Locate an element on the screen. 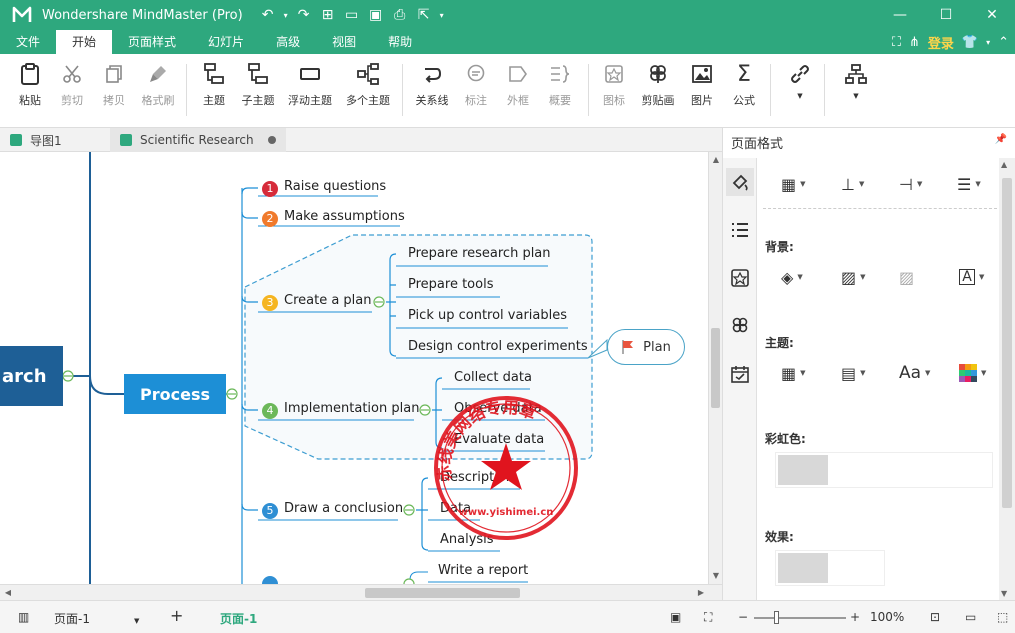  page-list-icon: ▥ is located at coordinates (23, 617).